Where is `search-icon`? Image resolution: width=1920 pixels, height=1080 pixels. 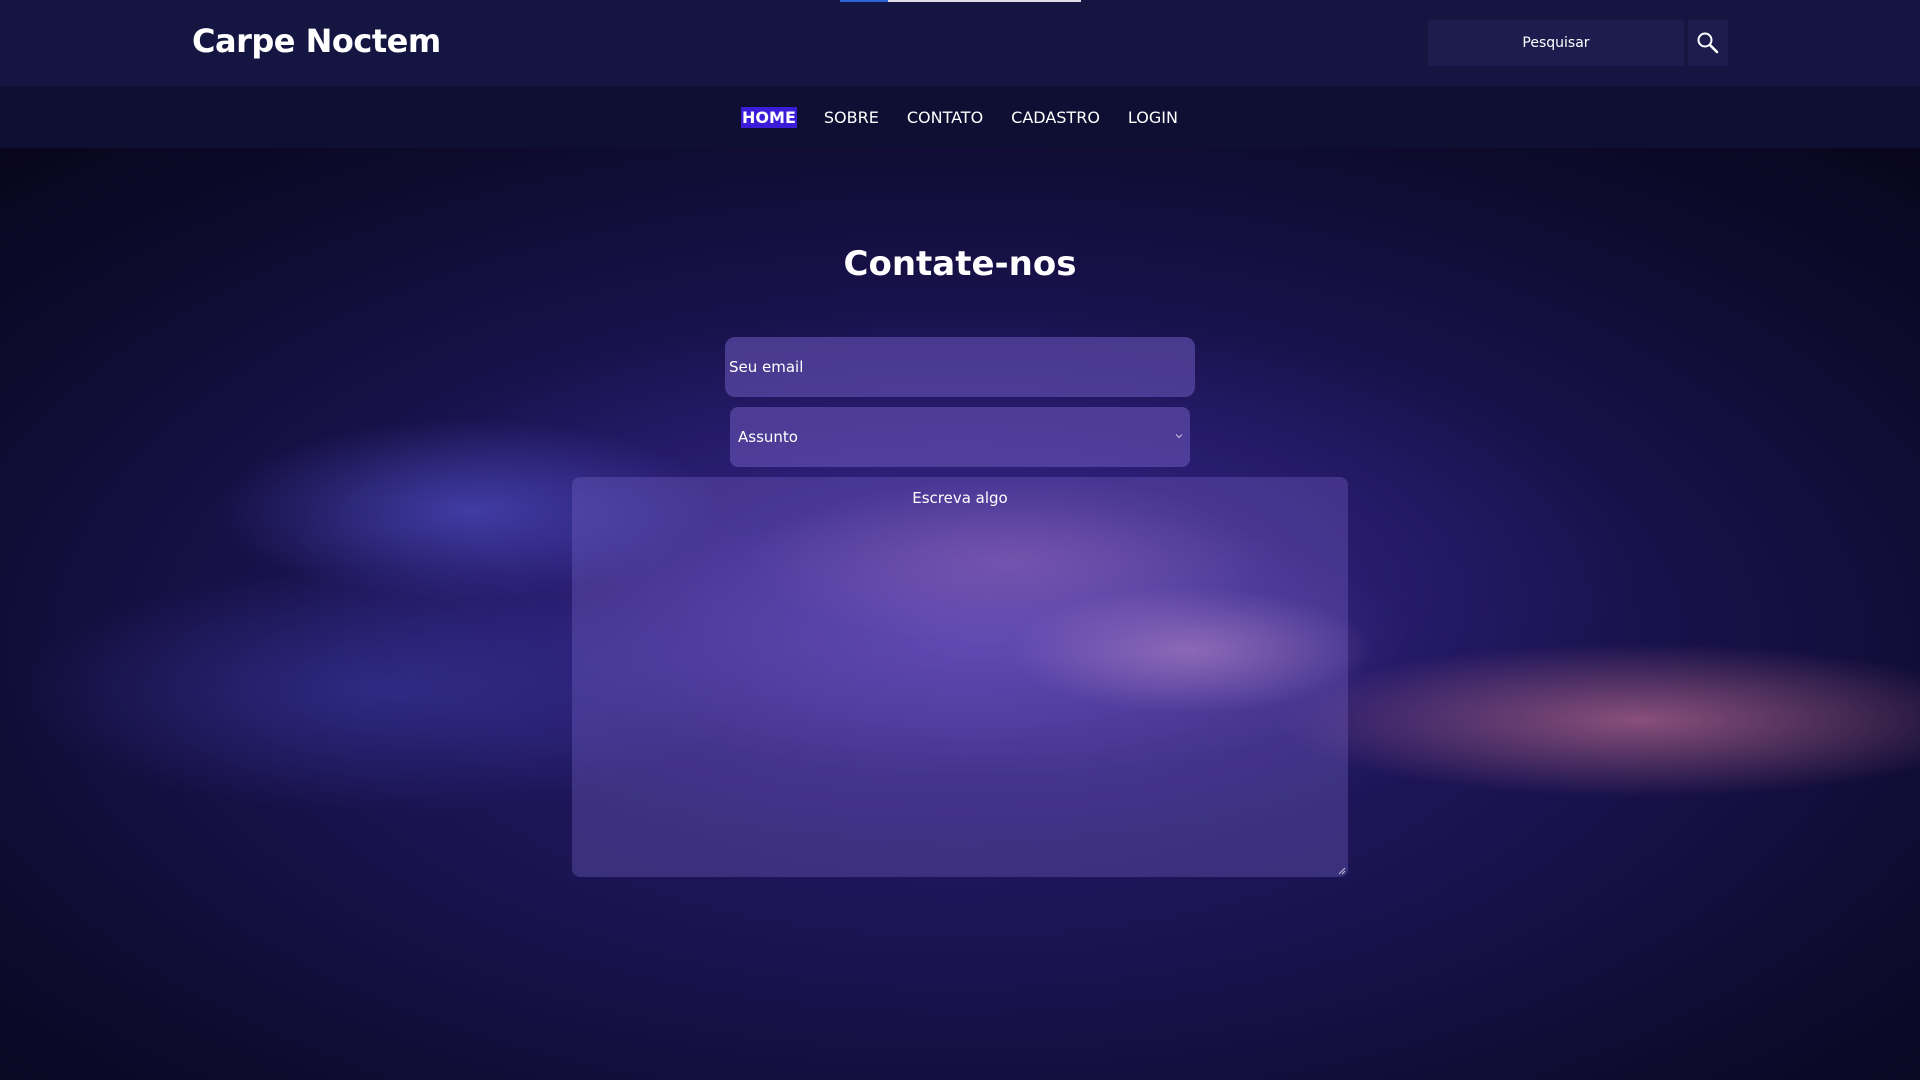
search-icon is located at coordinates (1708, 43).